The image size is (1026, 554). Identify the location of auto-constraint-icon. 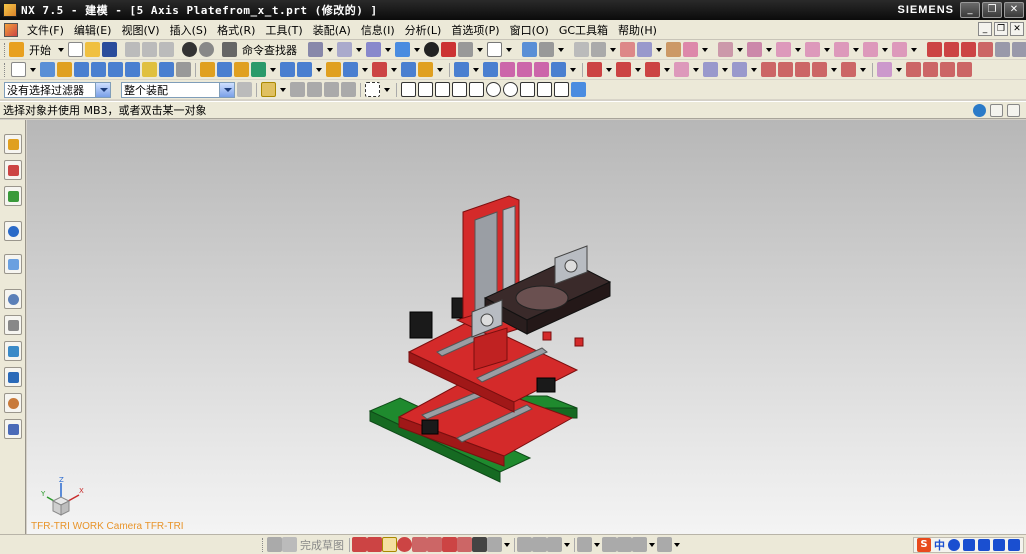
(624, 544).